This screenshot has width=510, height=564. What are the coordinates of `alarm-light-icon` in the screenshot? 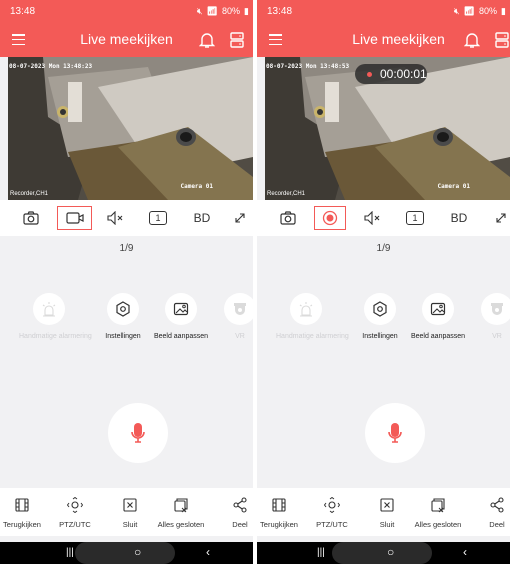 It's located at (49, 309).